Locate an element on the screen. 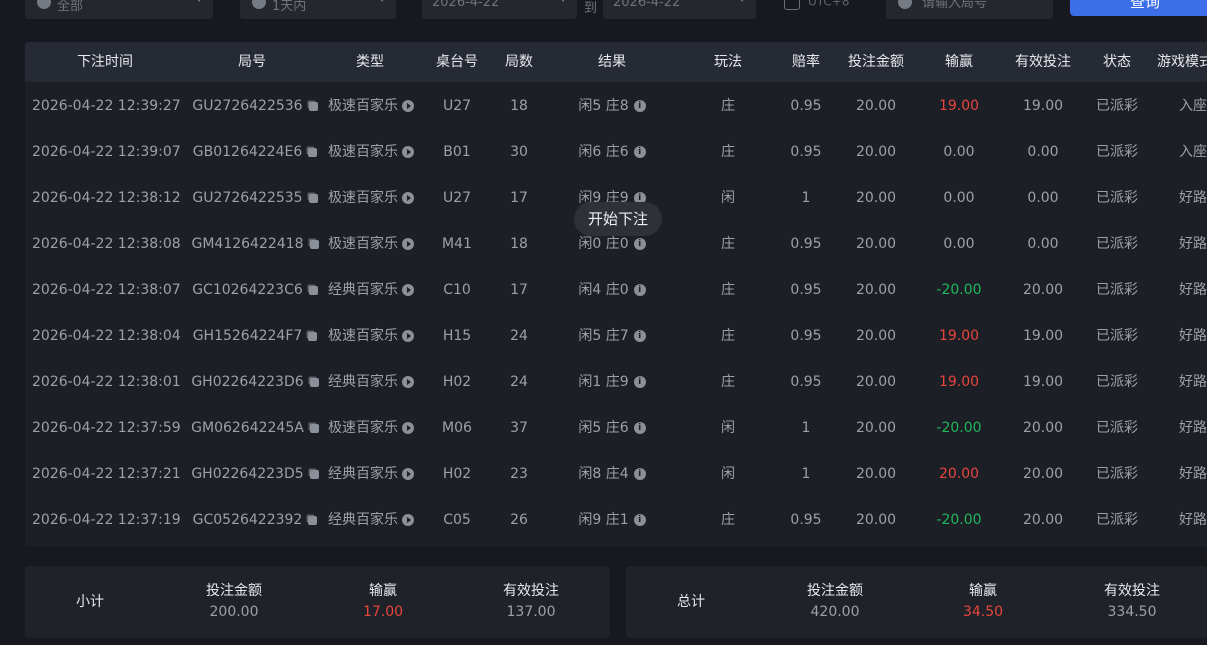 This screenshot has height=645, width=1207. chevron-down-icon: ▼ is located at coordinates (563, 2).